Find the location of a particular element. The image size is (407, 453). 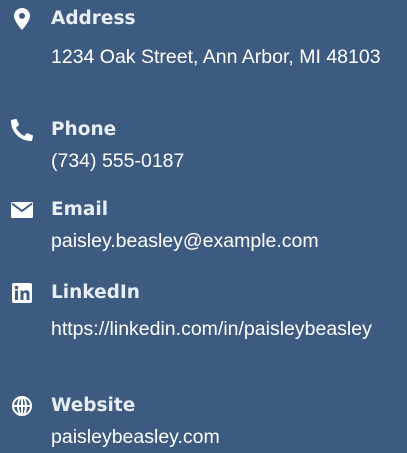

phone-icon is located at coordinates (22, 130).